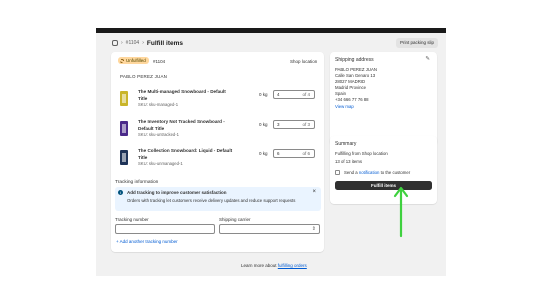 The width and height of the screenshot is (542, 305). I want to click on quantity-total: of 6, so click(306, 153).